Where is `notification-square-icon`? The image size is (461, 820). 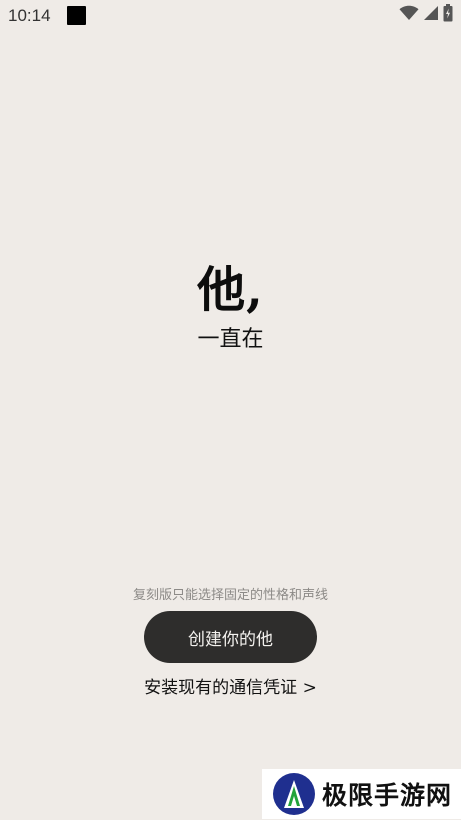 notification-square-icon is located at coordinates (76, 15).